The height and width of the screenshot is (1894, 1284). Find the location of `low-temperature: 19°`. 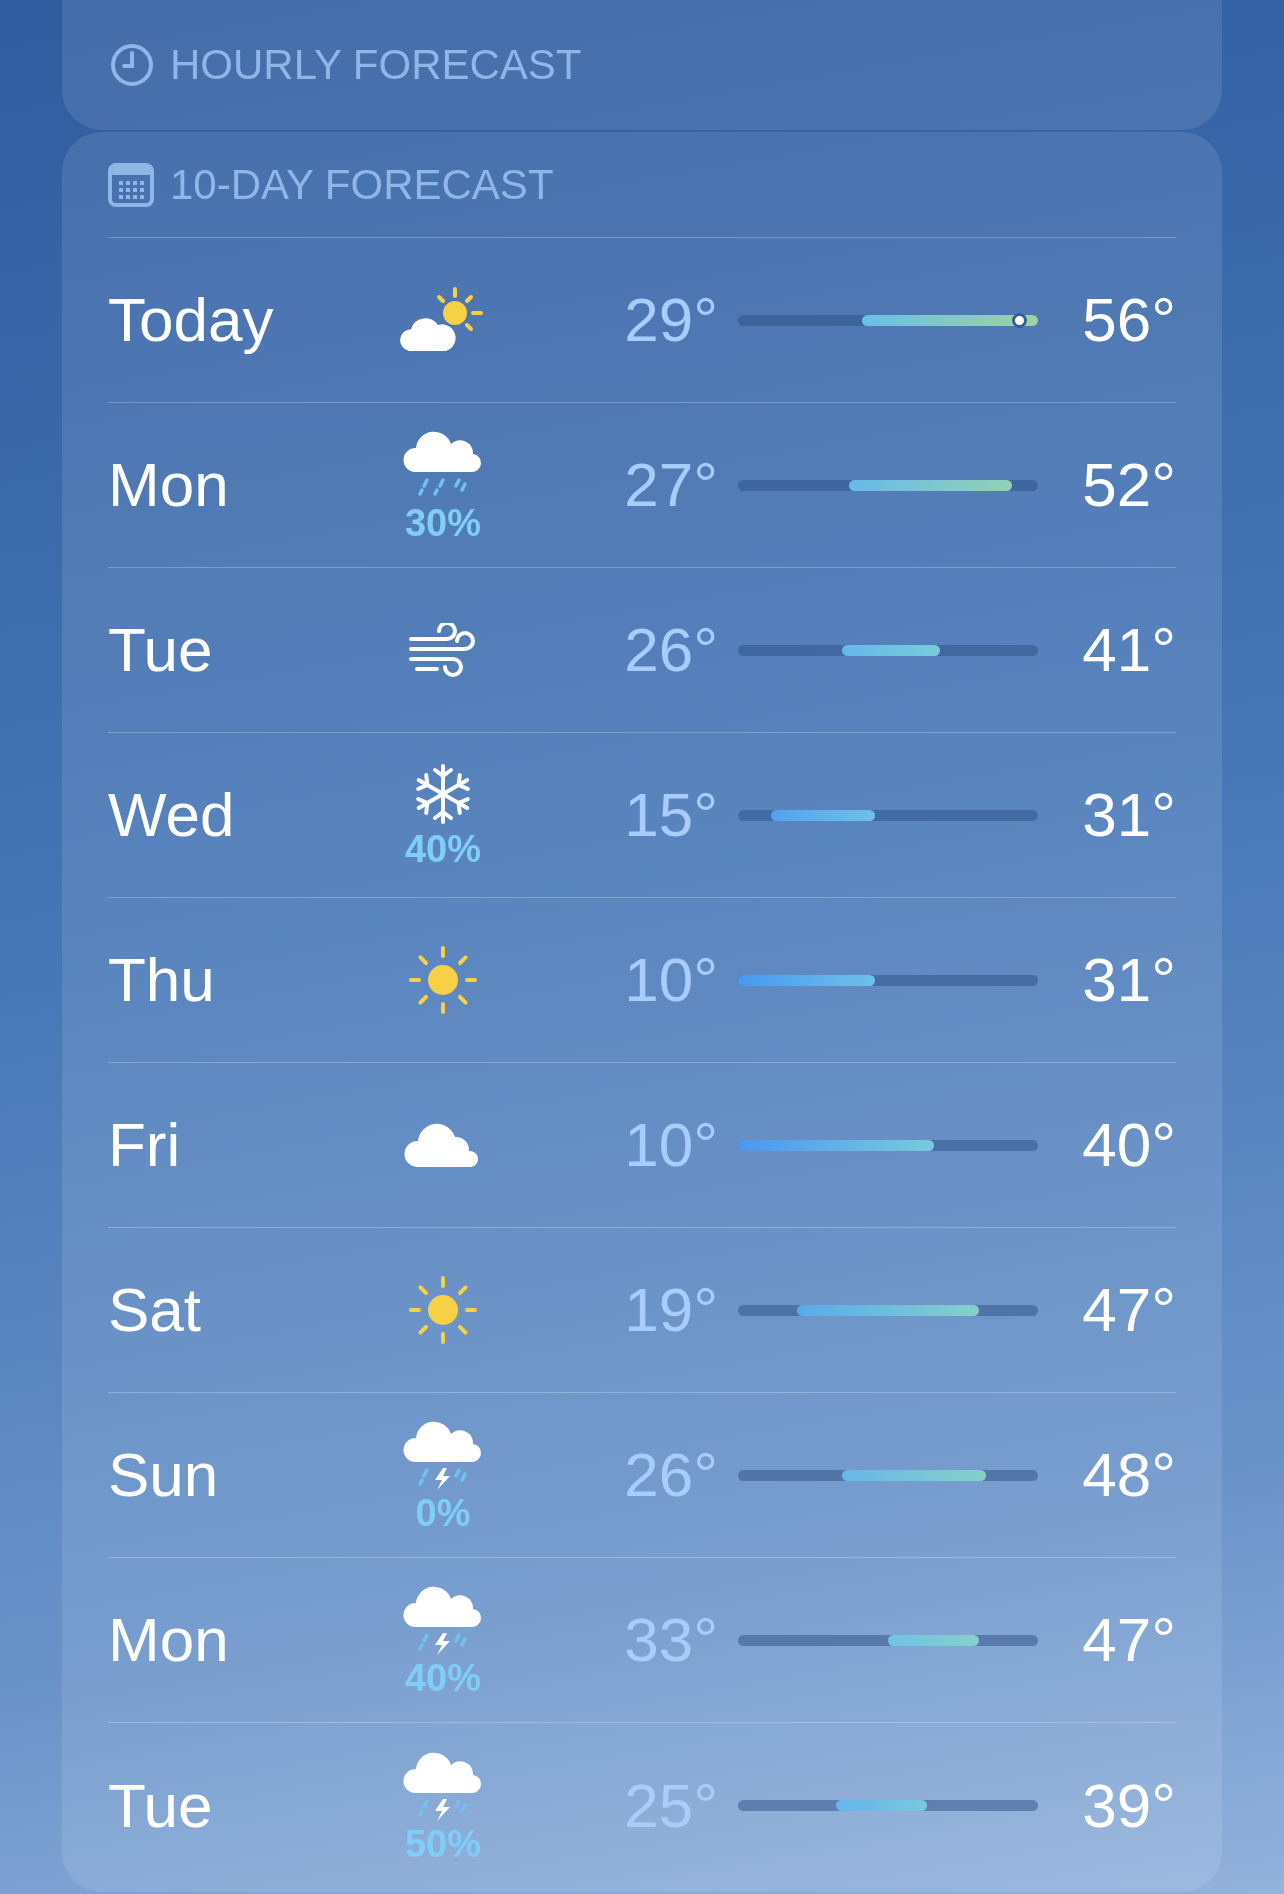

low-temperature: 19° is located at coordinates (670, 1310).